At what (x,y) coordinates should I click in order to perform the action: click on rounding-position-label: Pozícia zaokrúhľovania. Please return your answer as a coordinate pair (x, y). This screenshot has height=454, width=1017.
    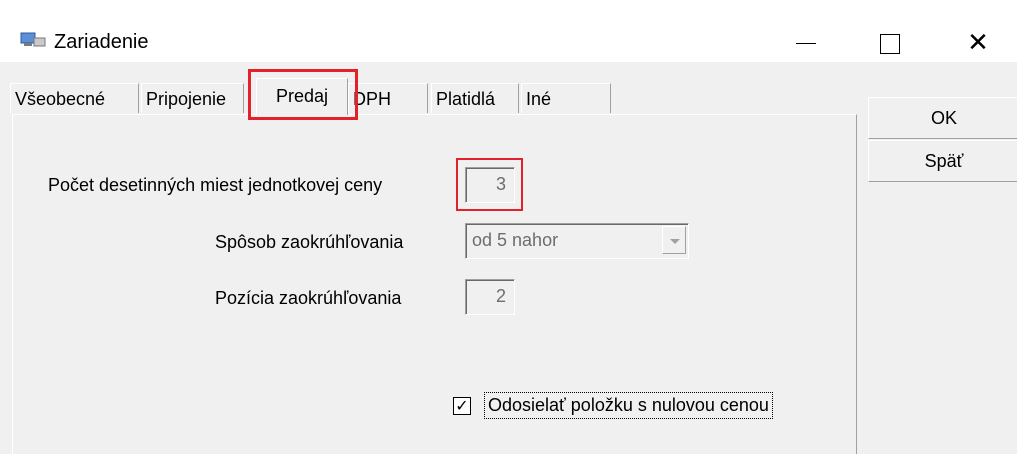
    Looking at the image, I should click on (308, 298).